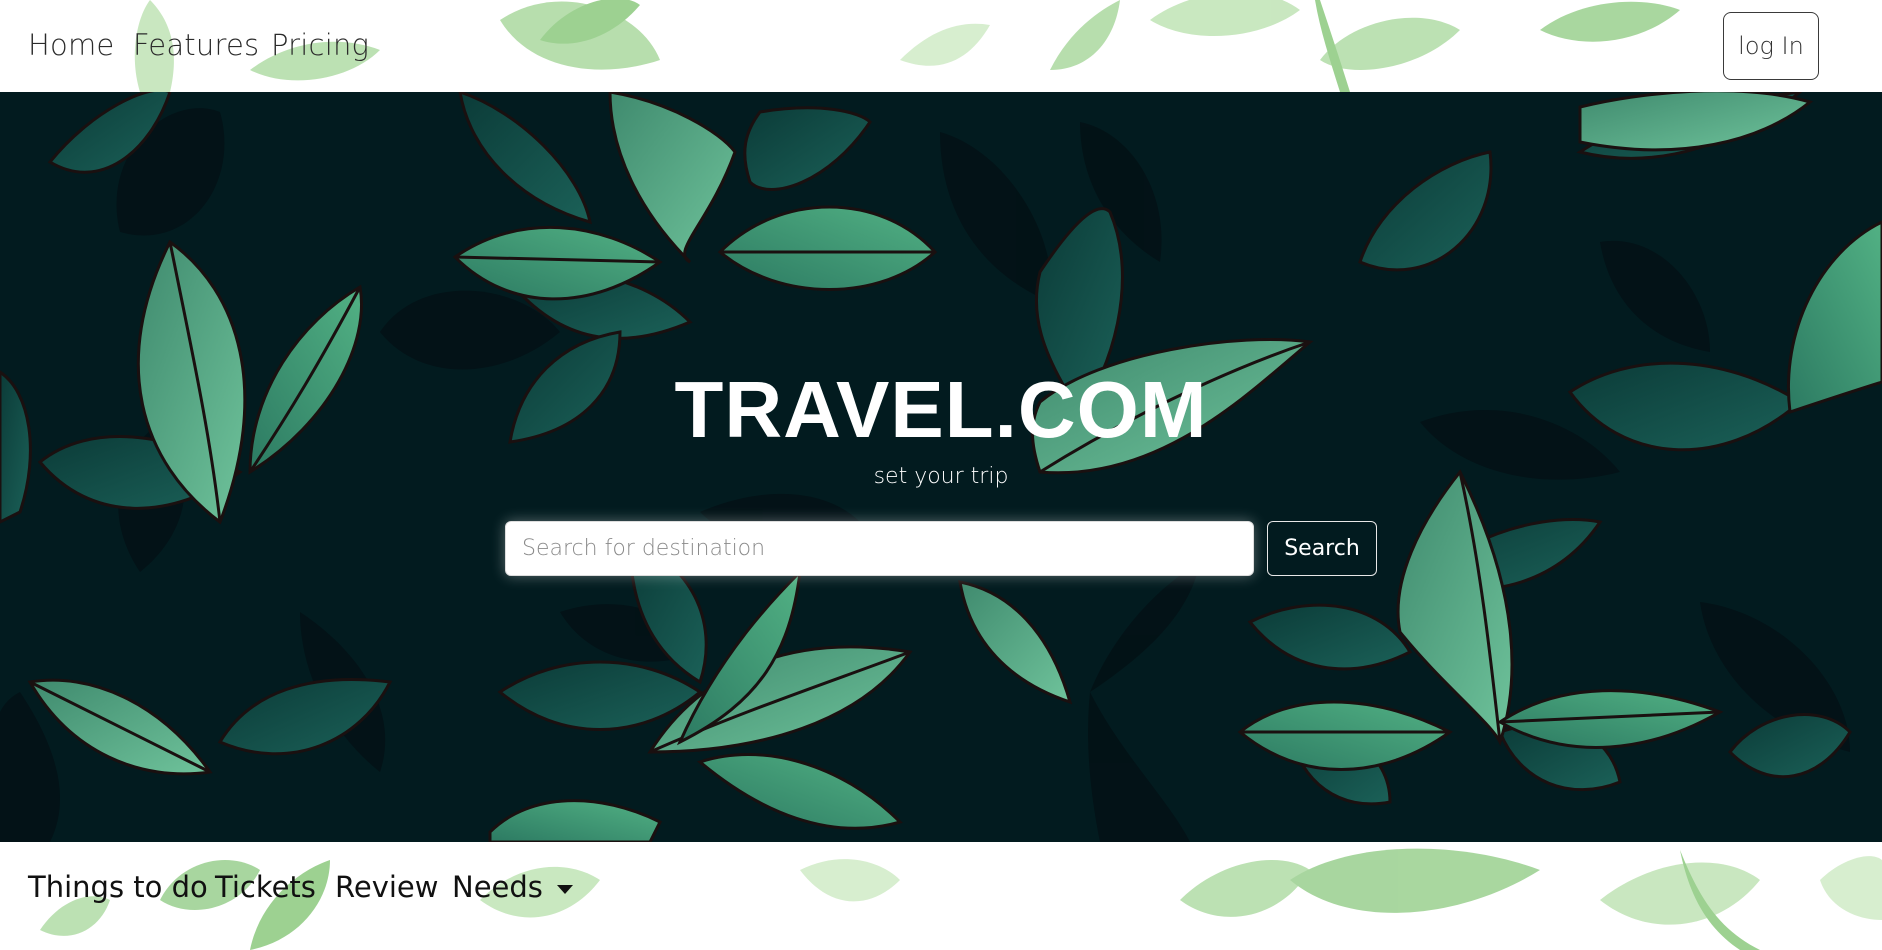  I want to click on caret-down-icon, so click(564, 889).